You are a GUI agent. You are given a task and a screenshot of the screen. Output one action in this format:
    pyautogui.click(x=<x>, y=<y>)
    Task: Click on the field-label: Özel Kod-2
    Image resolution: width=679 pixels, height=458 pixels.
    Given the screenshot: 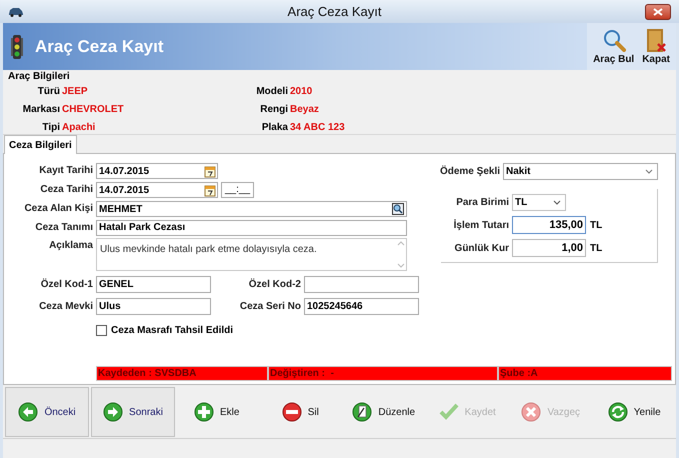 What is the action you would take?
    pyautogui.click(x=274, y=285)
    